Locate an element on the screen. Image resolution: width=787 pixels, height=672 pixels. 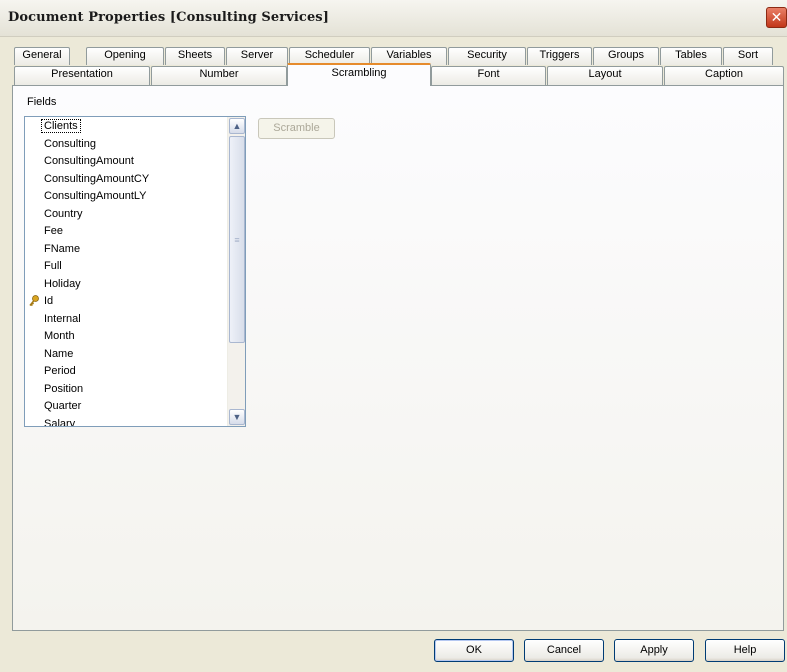
chevron-down-icon: ▼ is located at coordinates (237, 417).